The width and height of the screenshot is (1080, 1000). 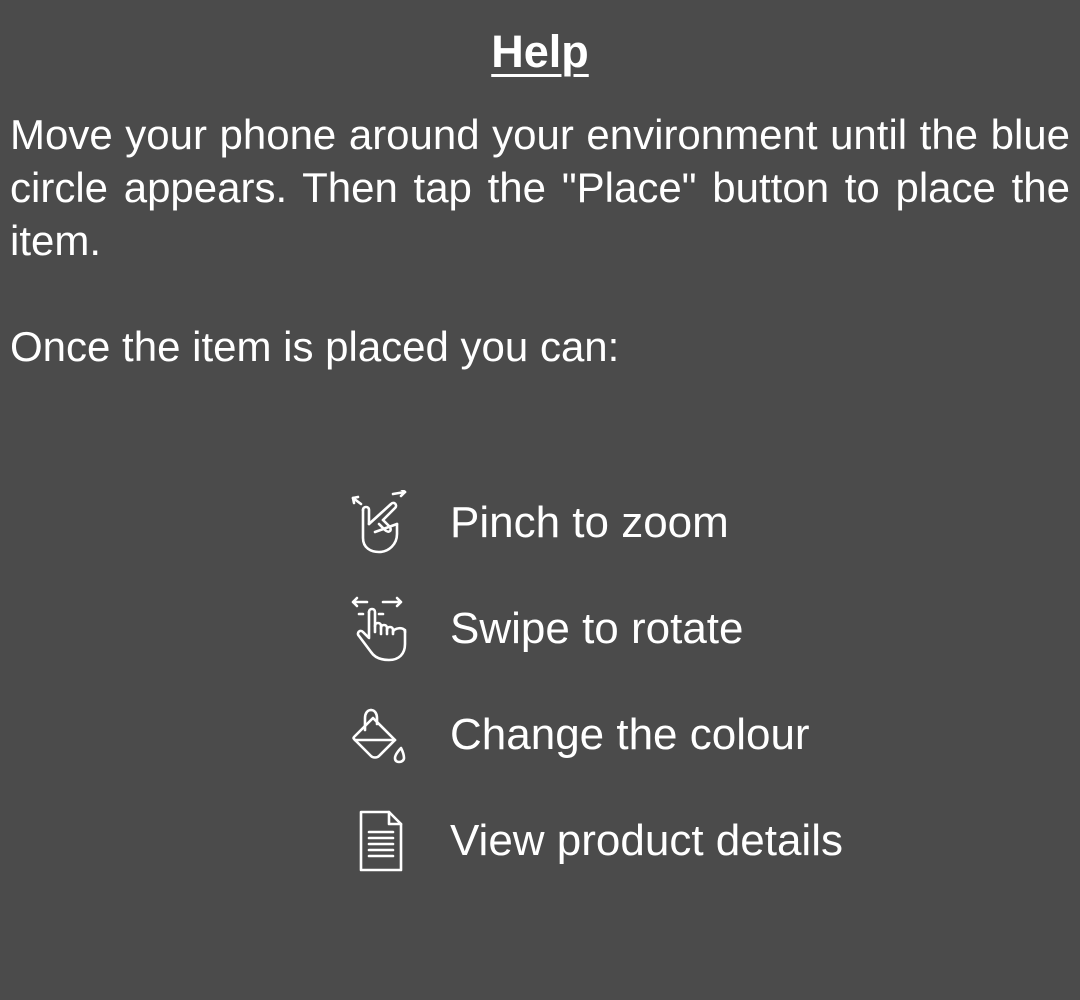 I want to click on pinch-zoom-icon, so click(x=380, y=523).